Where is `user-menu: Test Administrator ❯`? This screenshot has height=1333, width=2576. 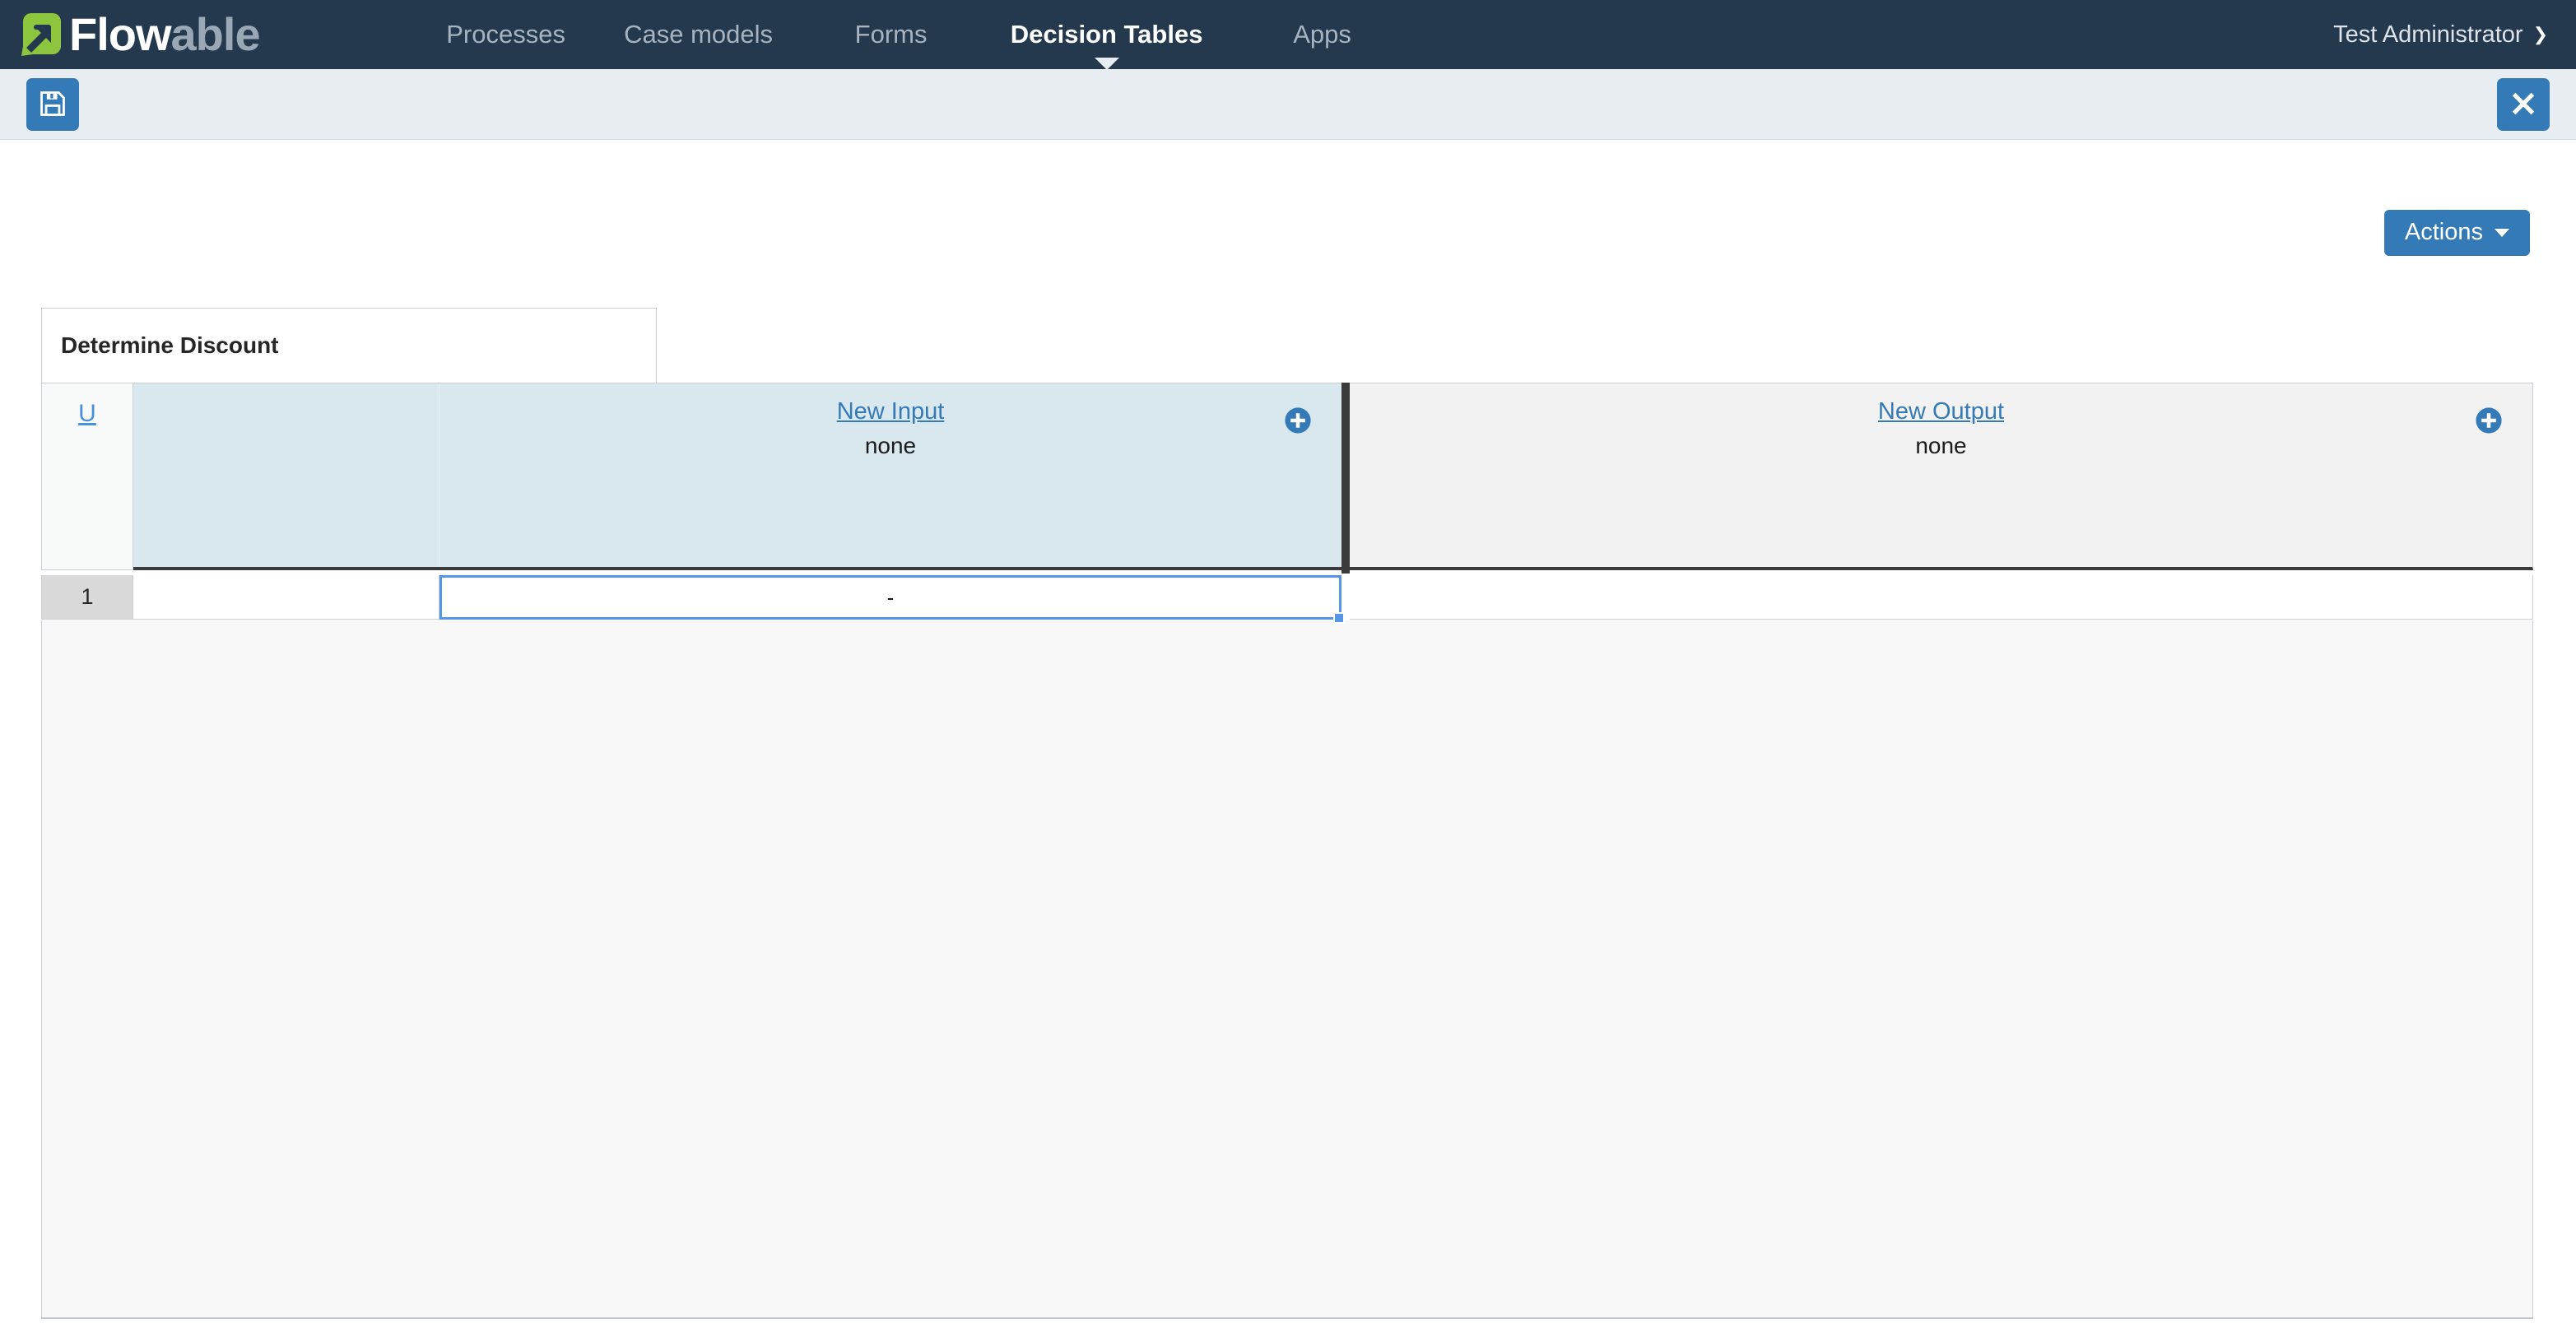
user-menu: Test Administrator ❯ is located at coordinates (2440, 34).